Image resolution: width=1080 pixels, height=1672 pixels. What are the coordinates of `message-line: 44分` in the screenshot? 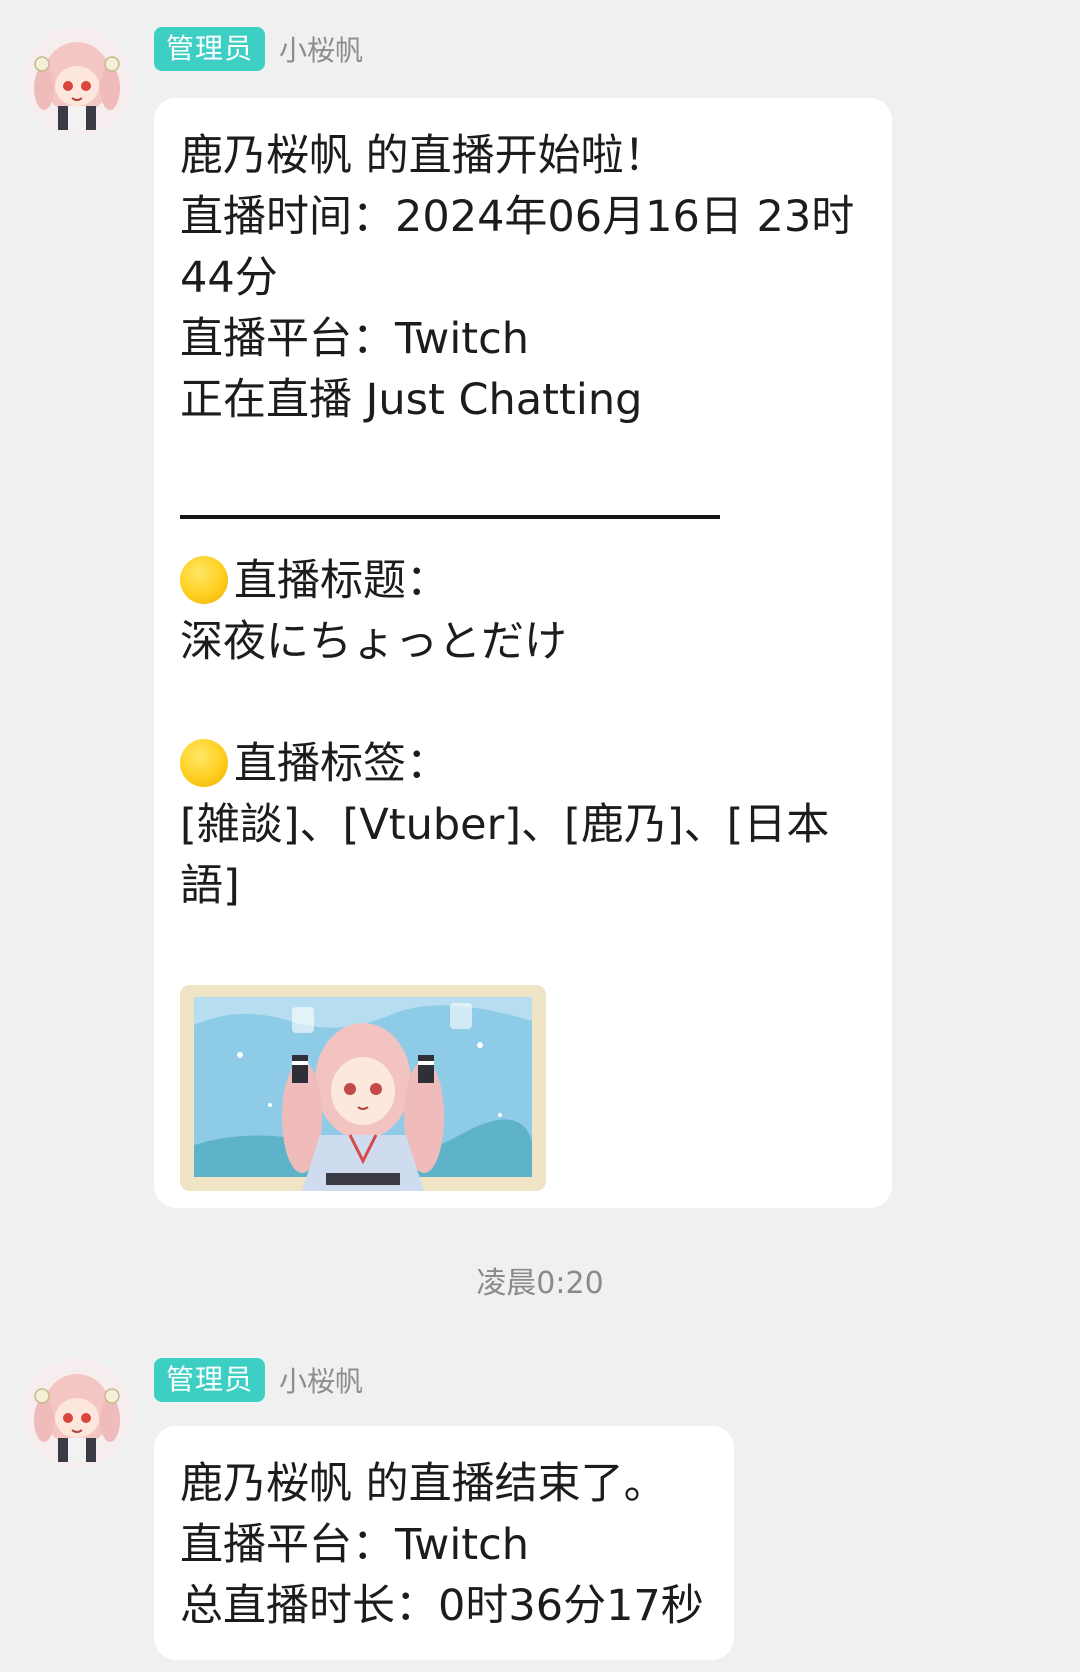 It's located at (229, 278).